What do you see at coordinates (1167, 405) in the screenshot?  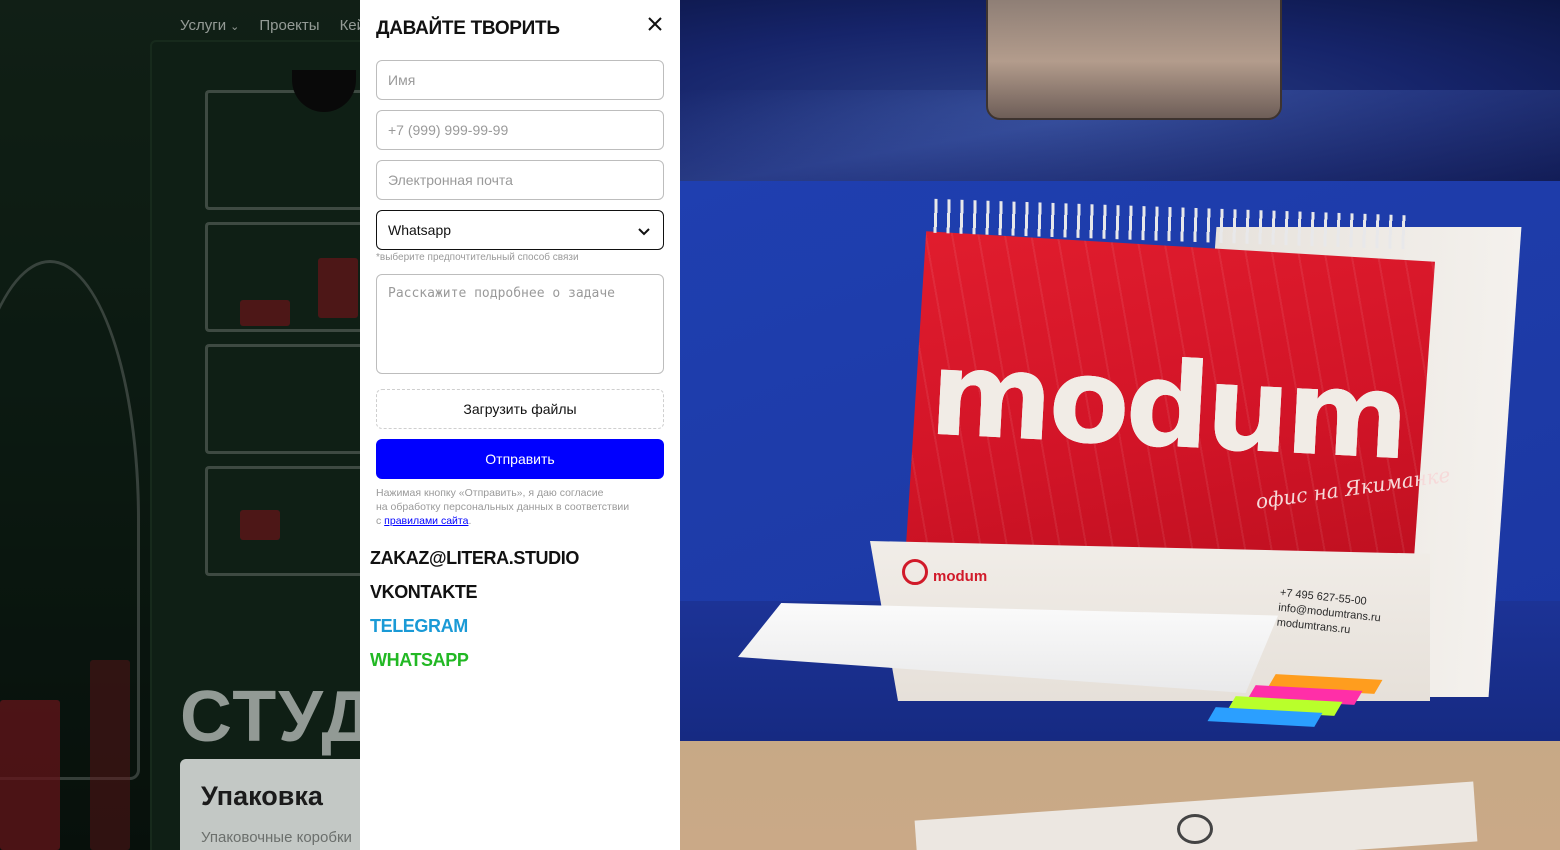 I see `calendar-brand-word: modum` at bounding box center [1167, 405].